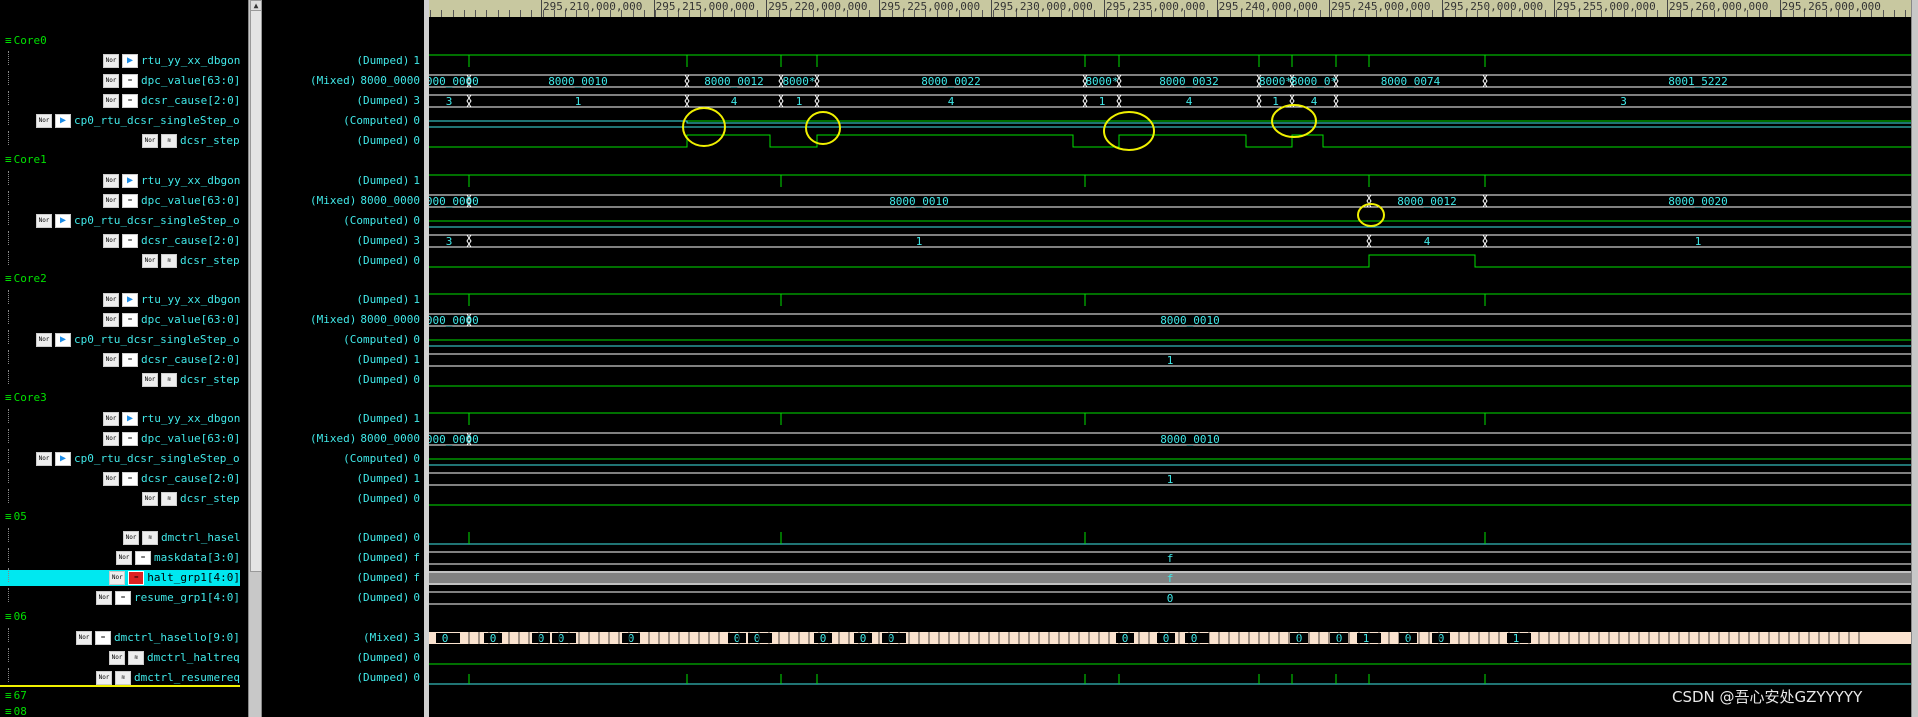 This screenshot has height=717, width=1918. What do you see at coordinates (16, 711) in the screenshot?
I see `group-g08: ≡ 08` at bounding box center [16, 711].